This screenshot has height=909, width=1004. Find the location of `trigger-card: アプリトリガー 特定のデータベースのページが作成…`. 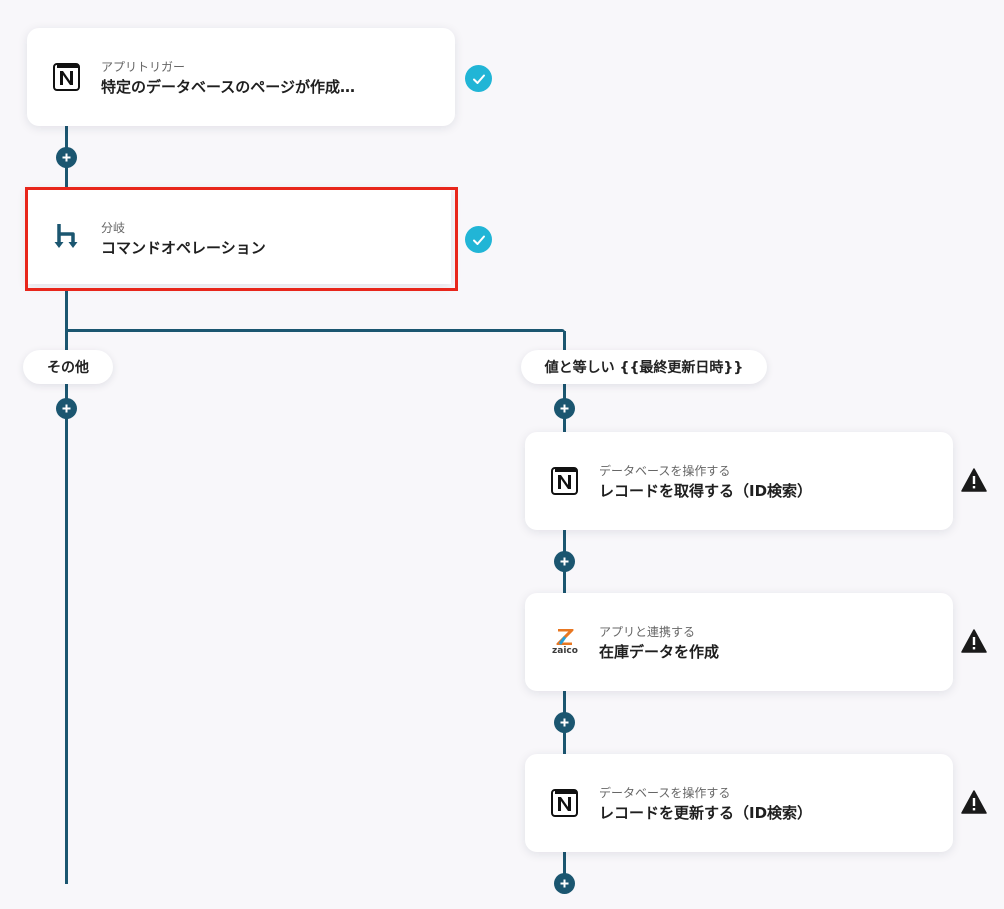

trigger-card: アプリトリガー 特定のデータベースのページが作成… is located at coordinates (241, 77).